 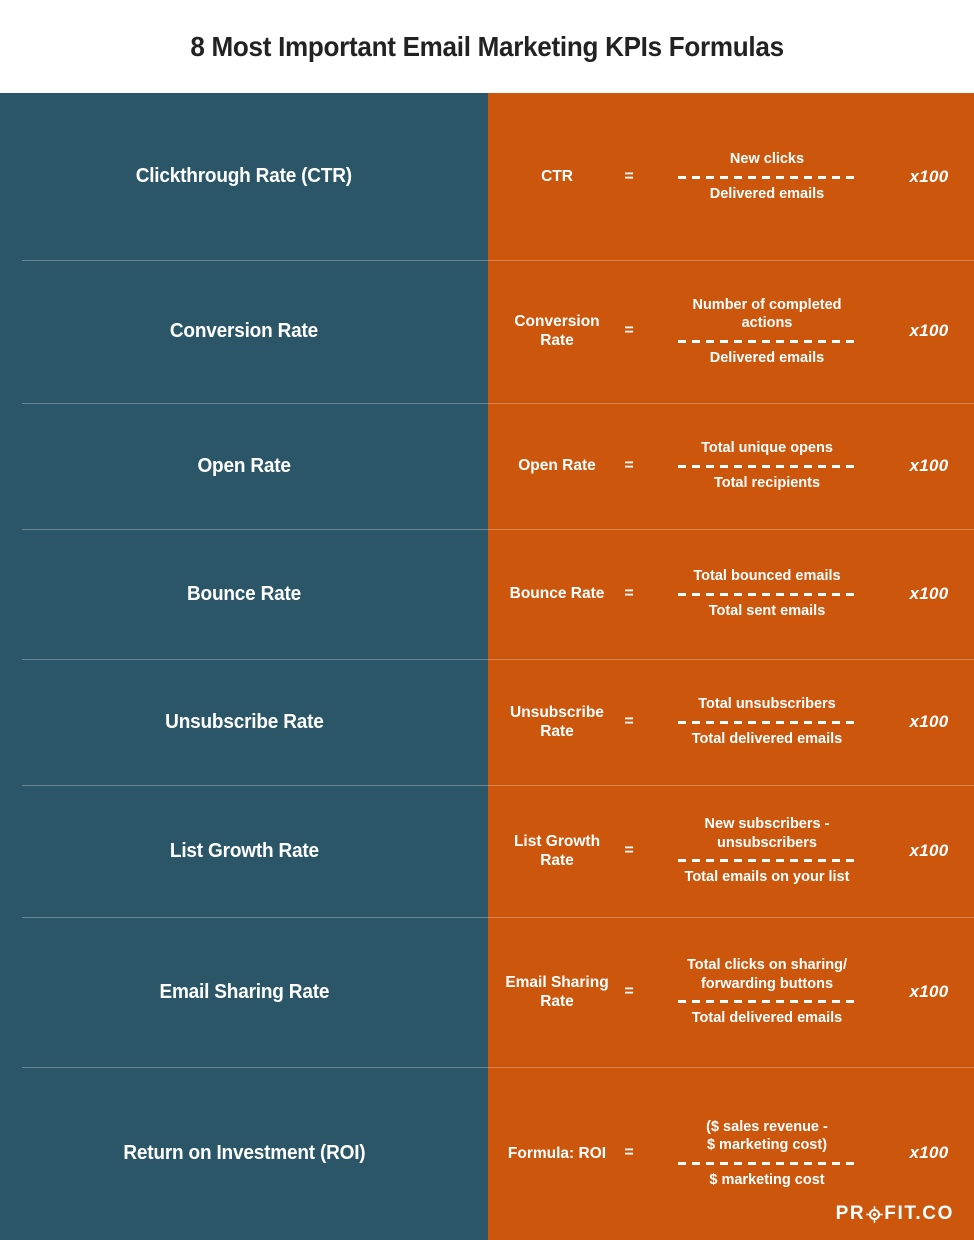 I want to click on logo-wordmark: PR FIT.CO, so click(x=895, y=1214).